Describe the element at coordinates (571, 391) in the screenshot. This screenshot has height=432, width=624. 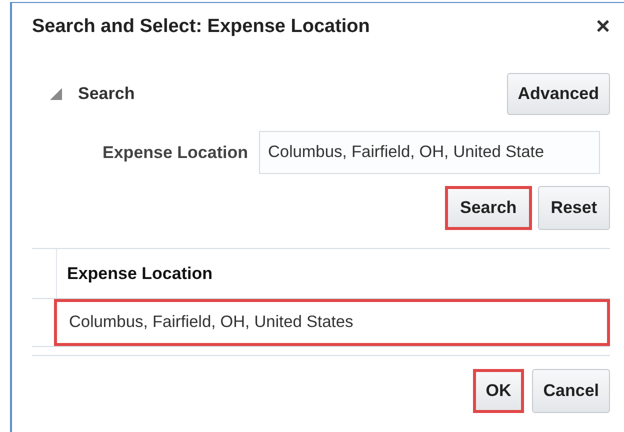
I see `action-button: Cancel` at that location.